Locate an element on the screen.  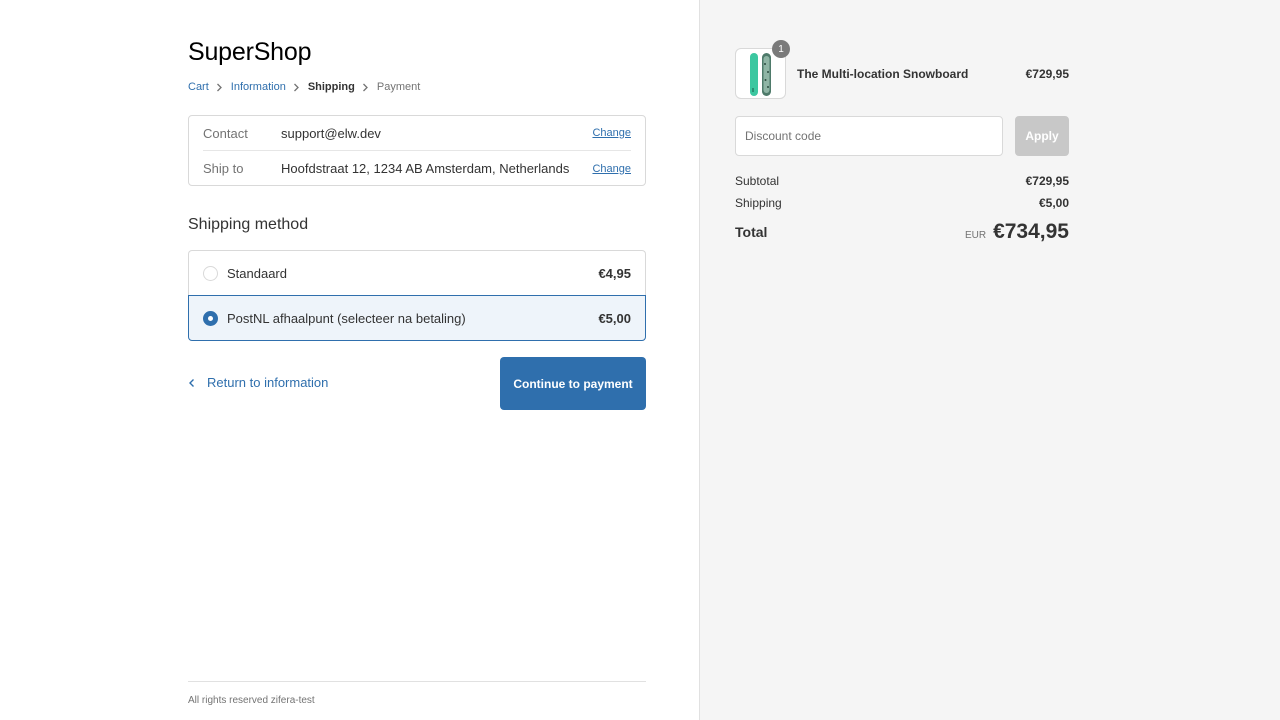
breadcrumb-payment: Payment is located at coordinates (398, 87).